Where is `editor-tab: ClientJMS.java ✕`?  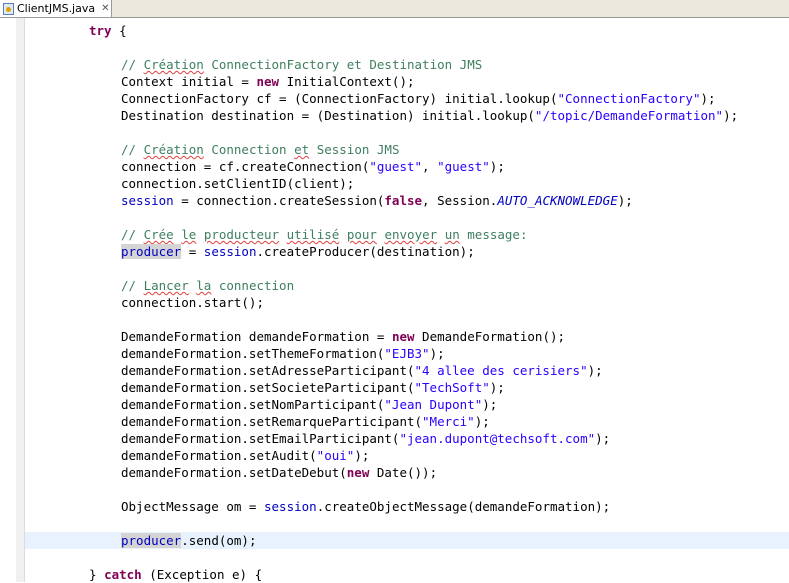 editor-tab: ClientJMS.java ✕ is located at coordinates (56, 8).